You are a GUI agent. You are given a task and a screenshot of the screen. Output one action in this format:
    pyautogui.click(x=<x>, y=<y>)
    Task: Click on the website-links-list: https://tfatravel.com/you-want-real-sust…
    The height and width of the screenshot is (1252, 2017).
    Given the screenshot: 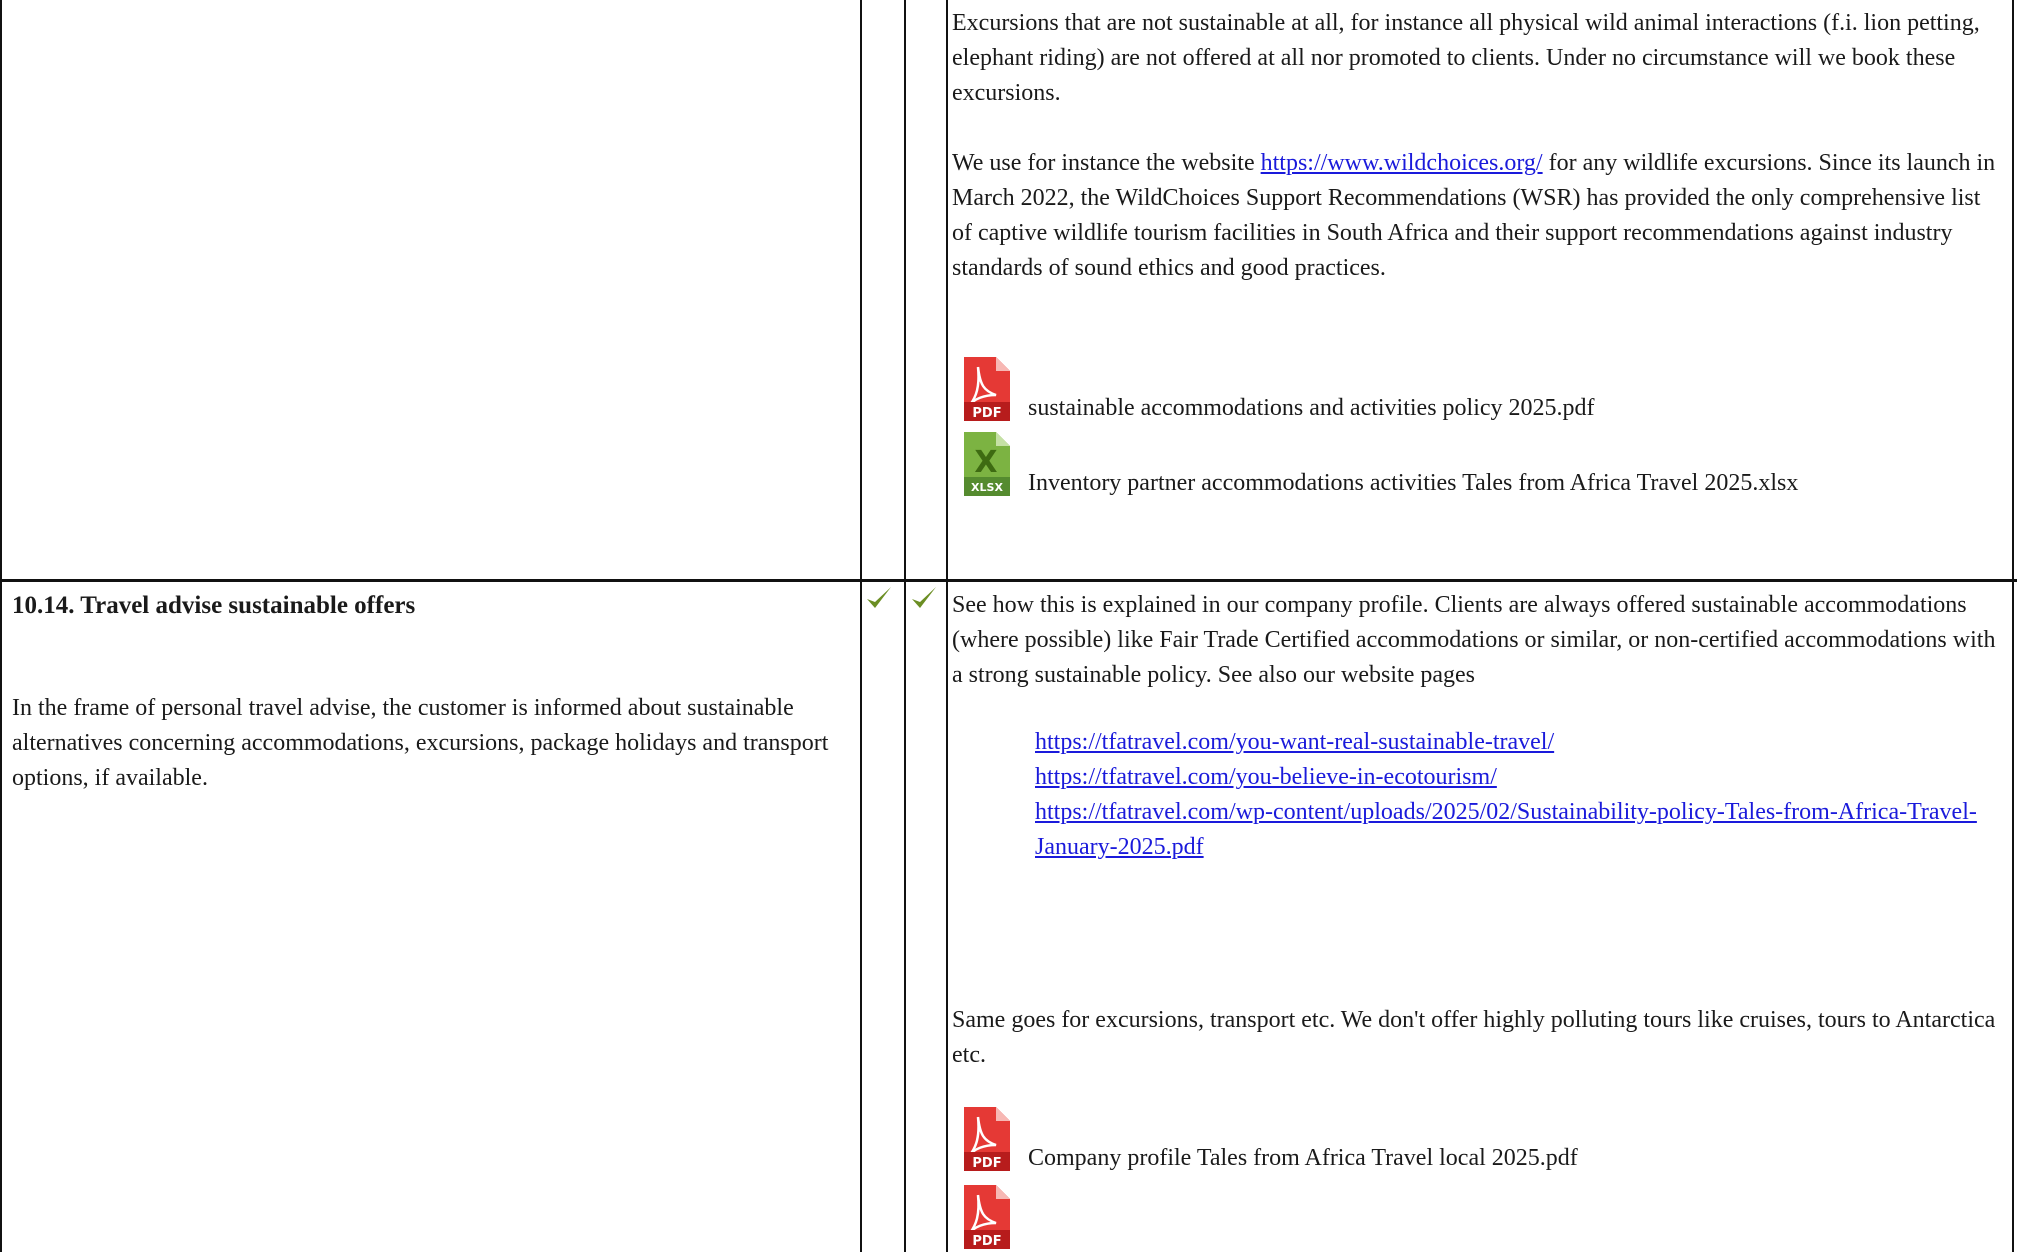 What is the action you would take?
    pyautogui.click(x=1515, y=795)
    